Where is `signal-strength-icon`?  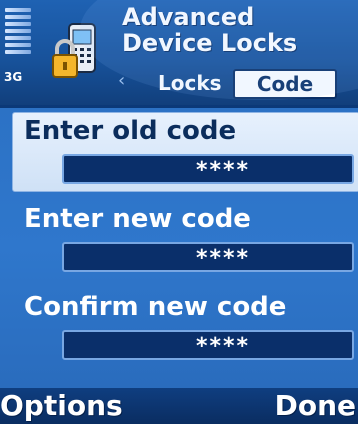
signal-strength-icon is located at coordinates (18, 38).